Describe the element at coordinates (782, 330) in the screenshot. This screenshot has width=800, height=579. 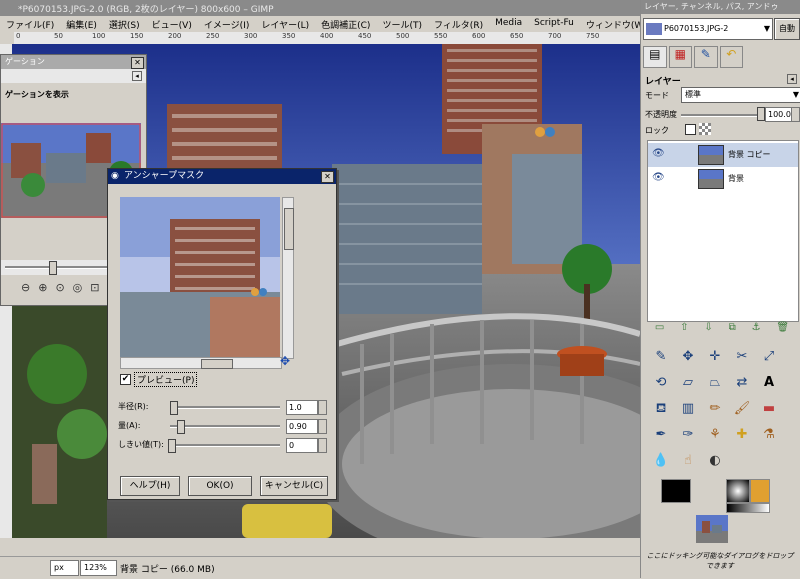
I see `delete-layer-icon: 🗑` at that location.